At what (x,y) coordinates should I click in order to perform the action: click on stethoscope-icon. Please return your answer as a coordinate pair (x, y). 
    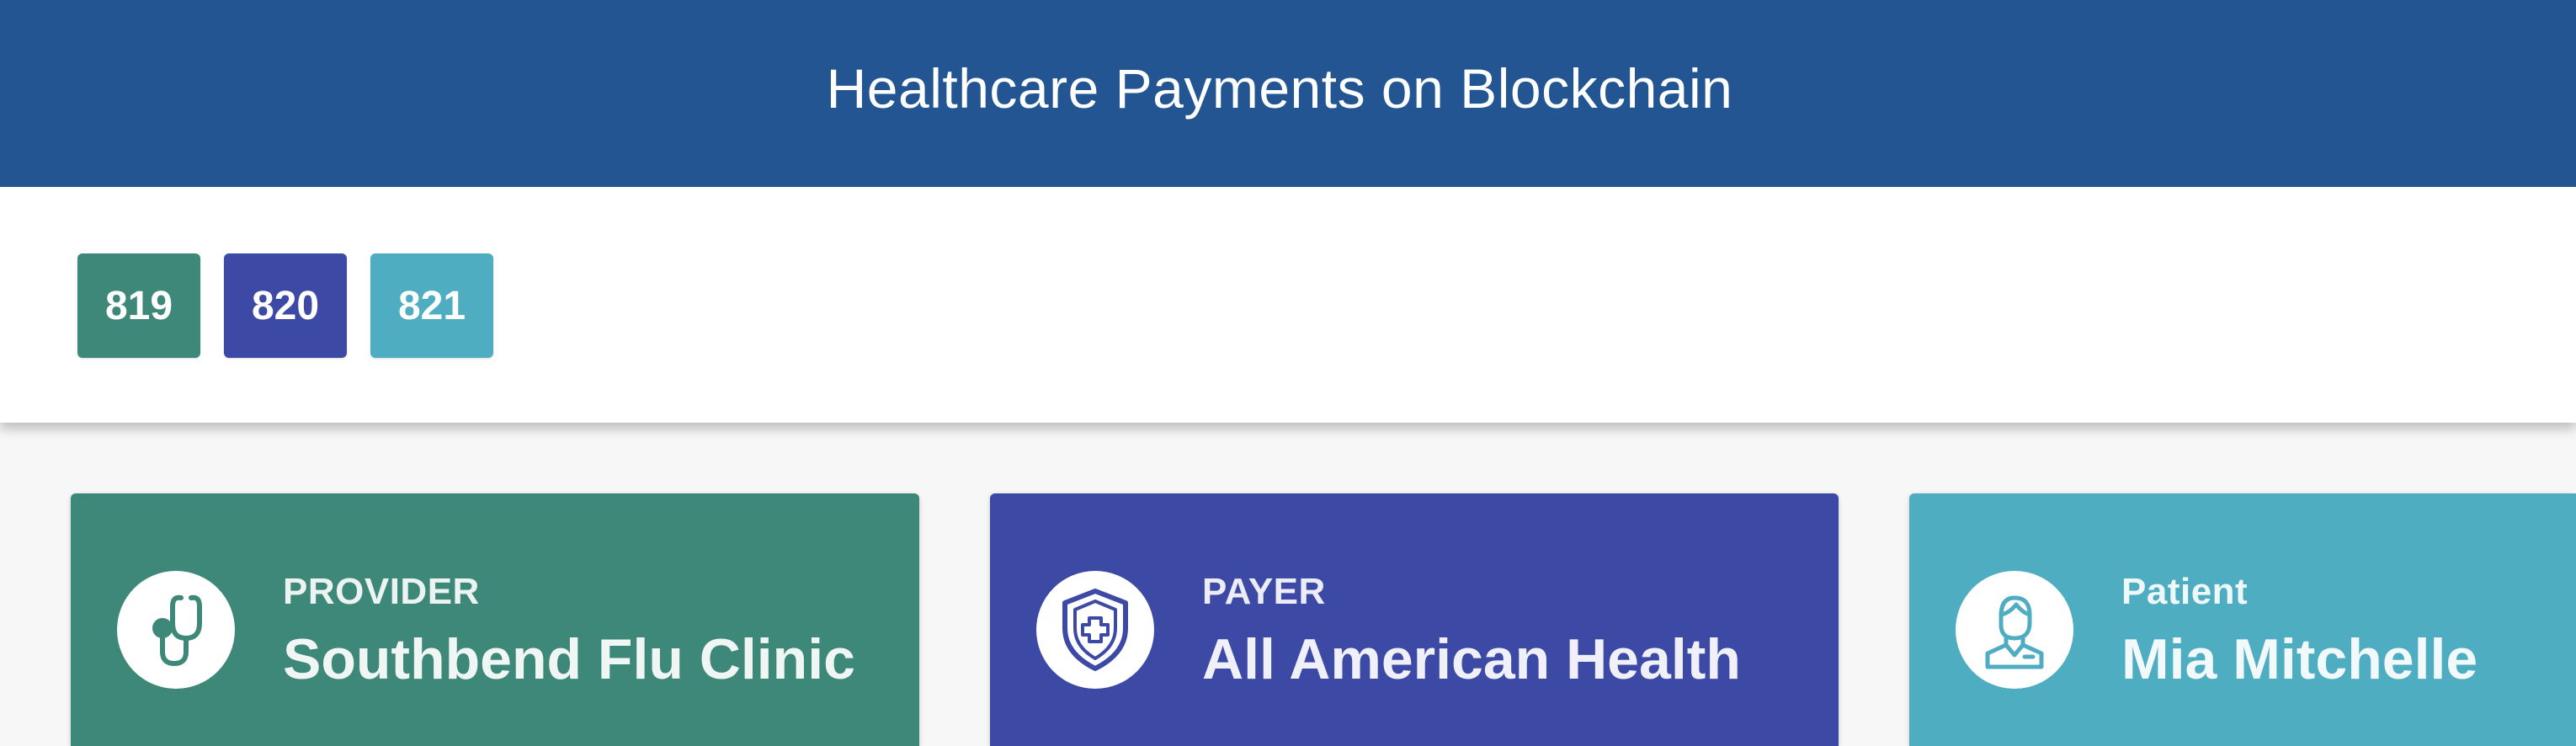
    Looking at the image, I should click on (176, 630).